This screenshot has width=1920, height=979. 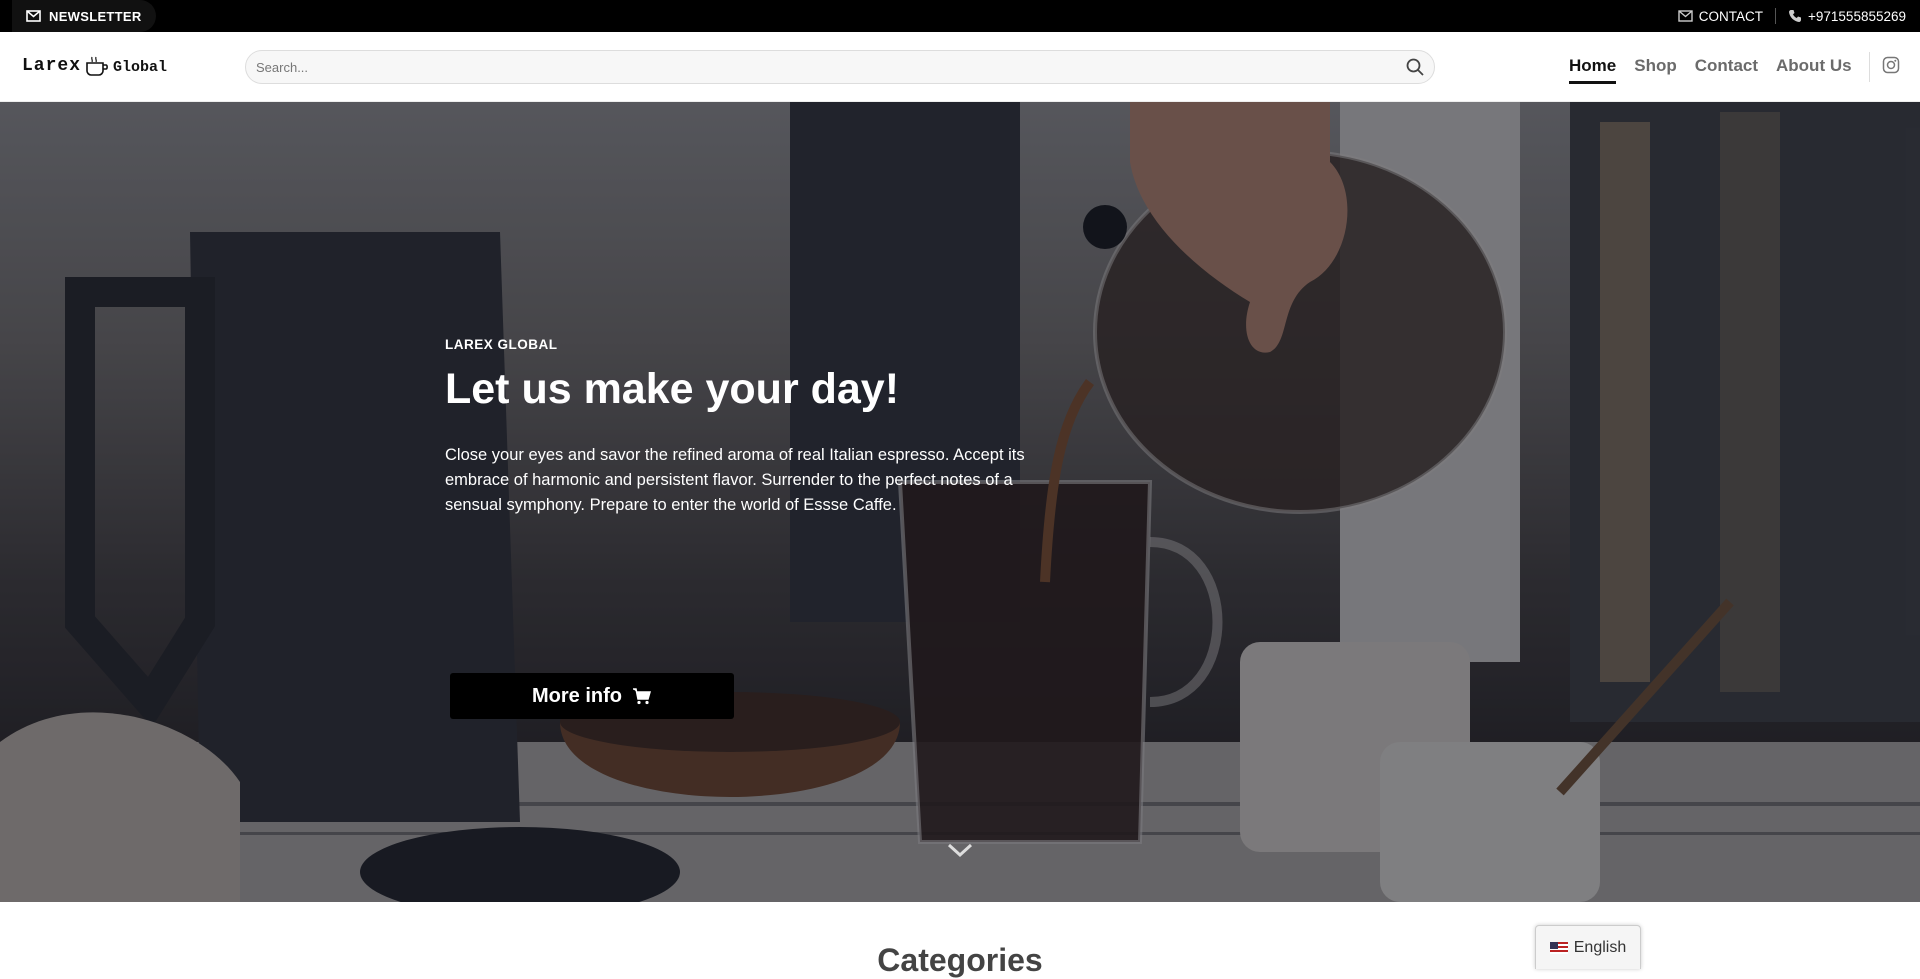 I want to click on more-info-button: More info, so click(x=592, y=696).